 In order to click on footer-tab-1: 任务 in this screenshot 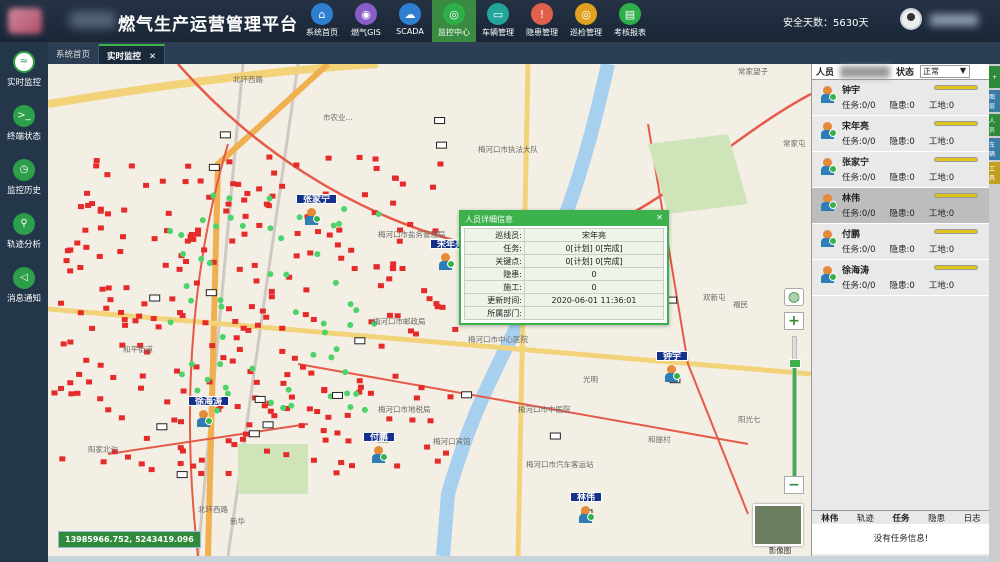, I will do `click(901, 517)`.